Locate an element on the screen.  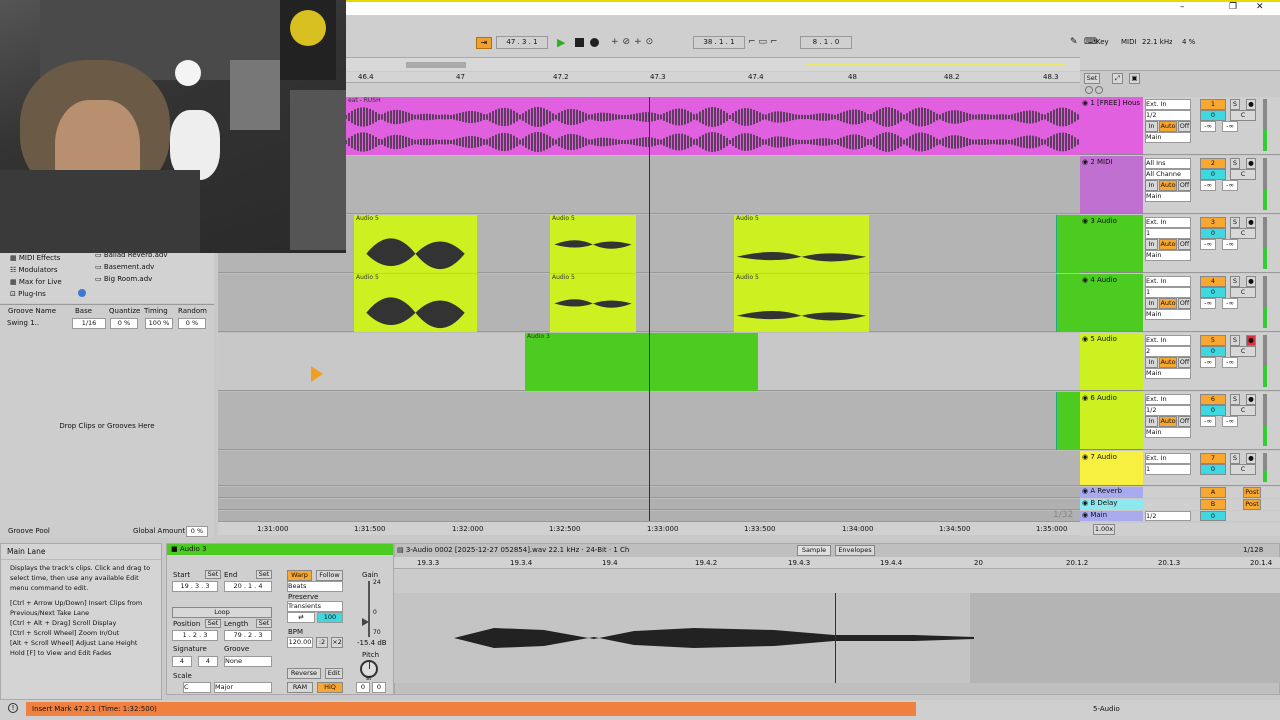
warp-mode-select: Beats is located at coordinates (315, 586).